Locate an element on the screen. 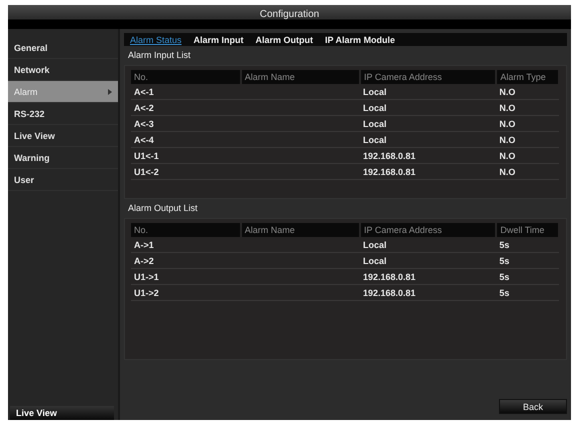 Image resolution: width=579 pixels, height=428 pixels. sidebar-item: General is located at coordinates (63, 48).